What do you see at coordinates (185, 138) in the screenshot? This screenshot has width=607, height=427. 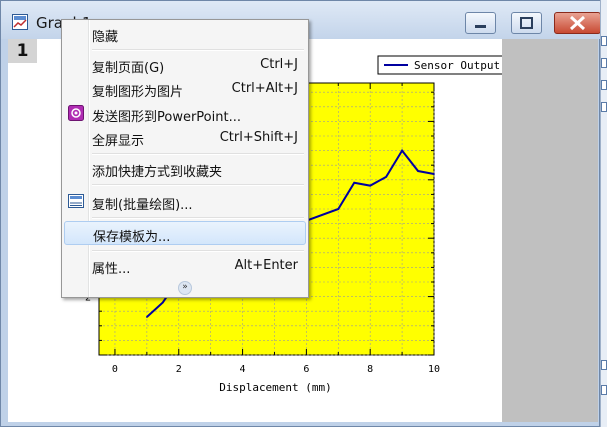 I see `menu-item-full-screen: 全屏显示 Ctrl+Shift+J` at bounding box center [185, 138].